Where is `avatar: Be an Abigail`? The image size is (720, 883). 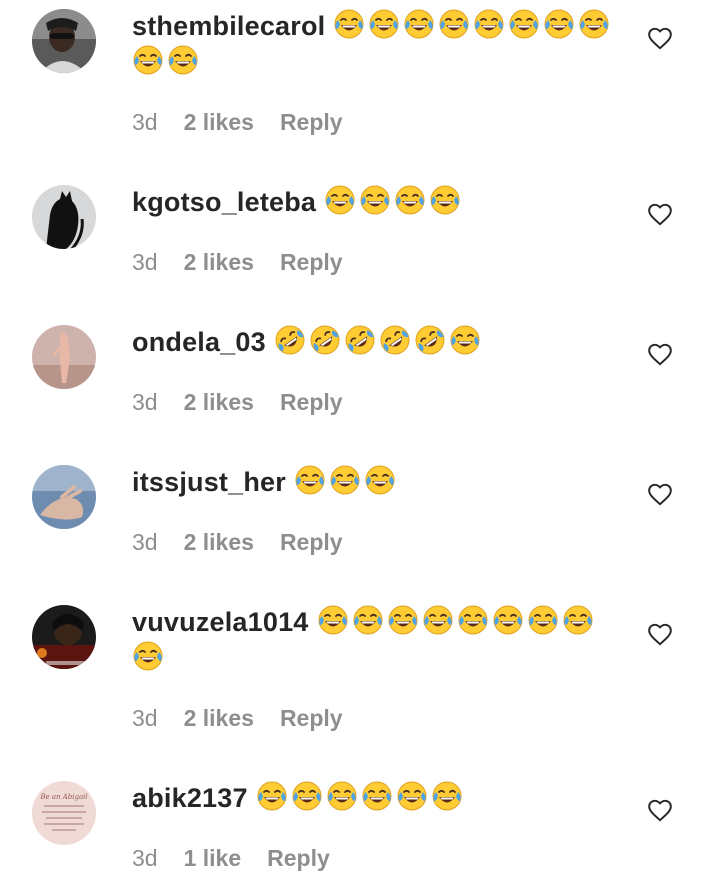
avatar: Be an Abigail is located at coordinates (64, 813).